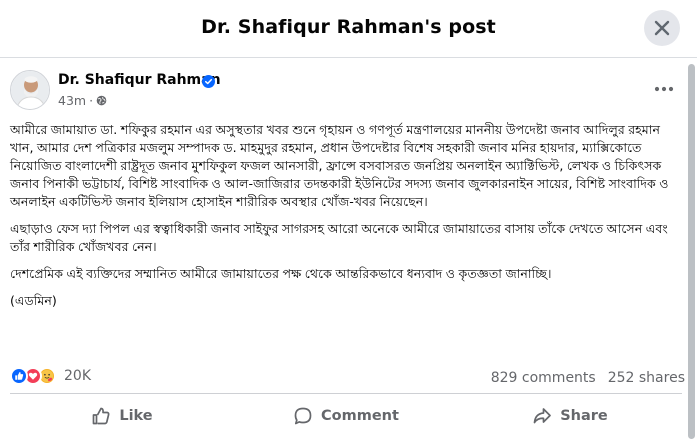 This screenshot has height=445, width=697. Describe the element at coordinates (139, 80) in the screenshot. I see `author-name: Dr. Shafiqur Rahman` at that location.